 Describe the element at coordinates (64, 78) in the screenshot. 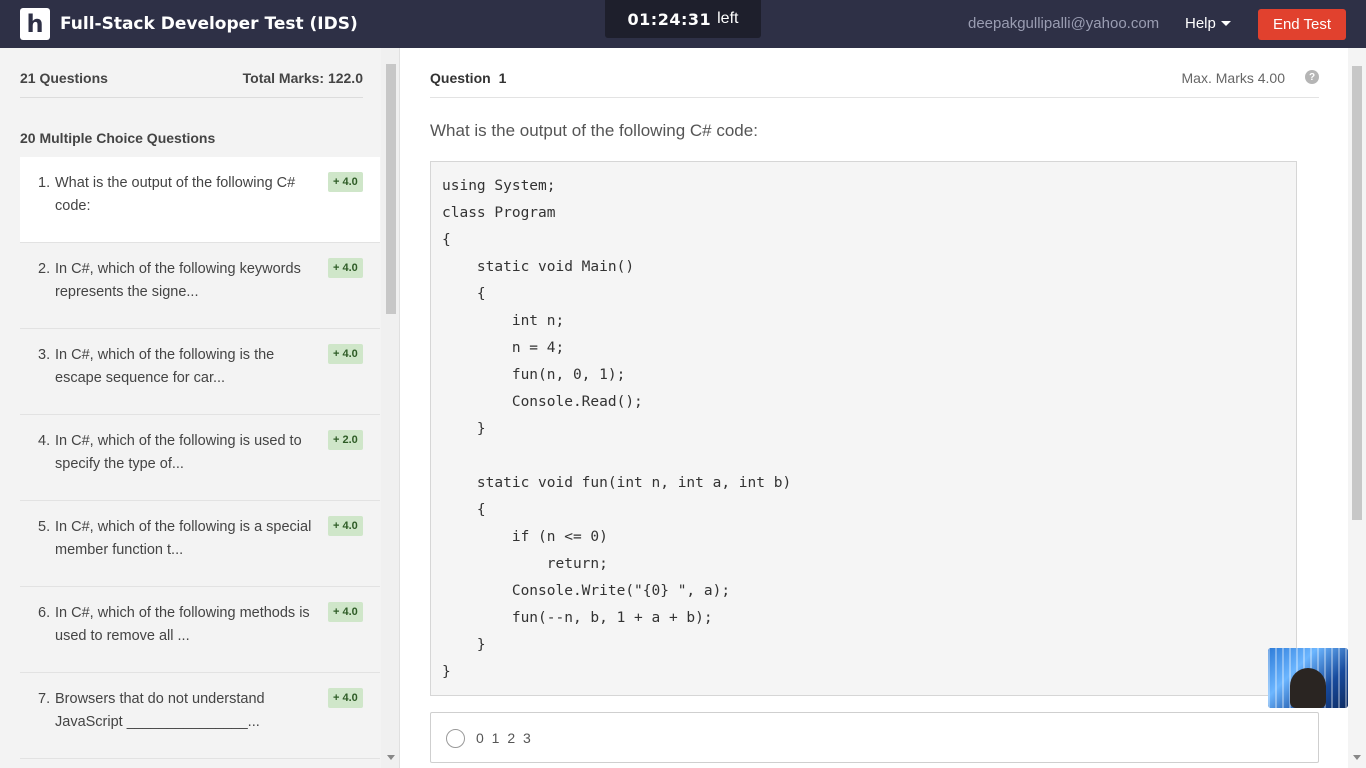

I see `question-count: 21 Questions` at that location.